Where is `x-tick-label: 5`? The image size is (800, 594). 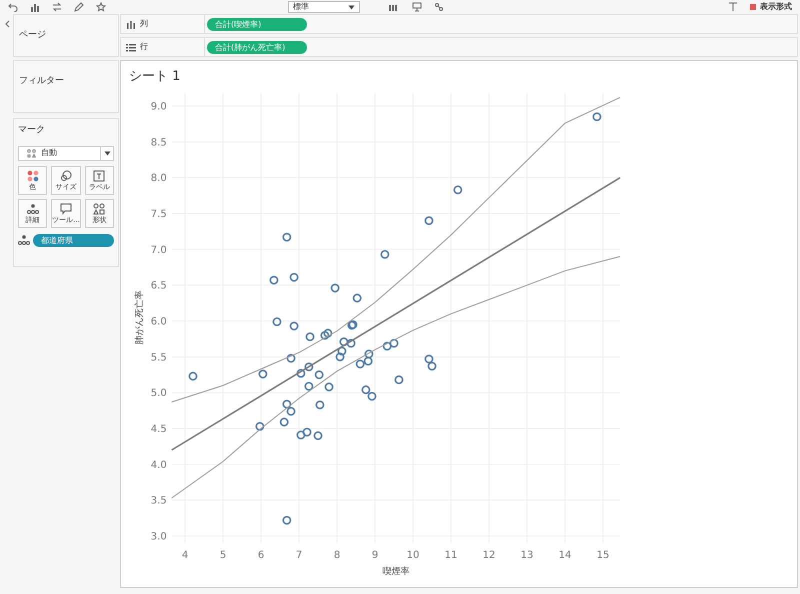 x-tick-label: 5 is located at coordinates (223, 556).